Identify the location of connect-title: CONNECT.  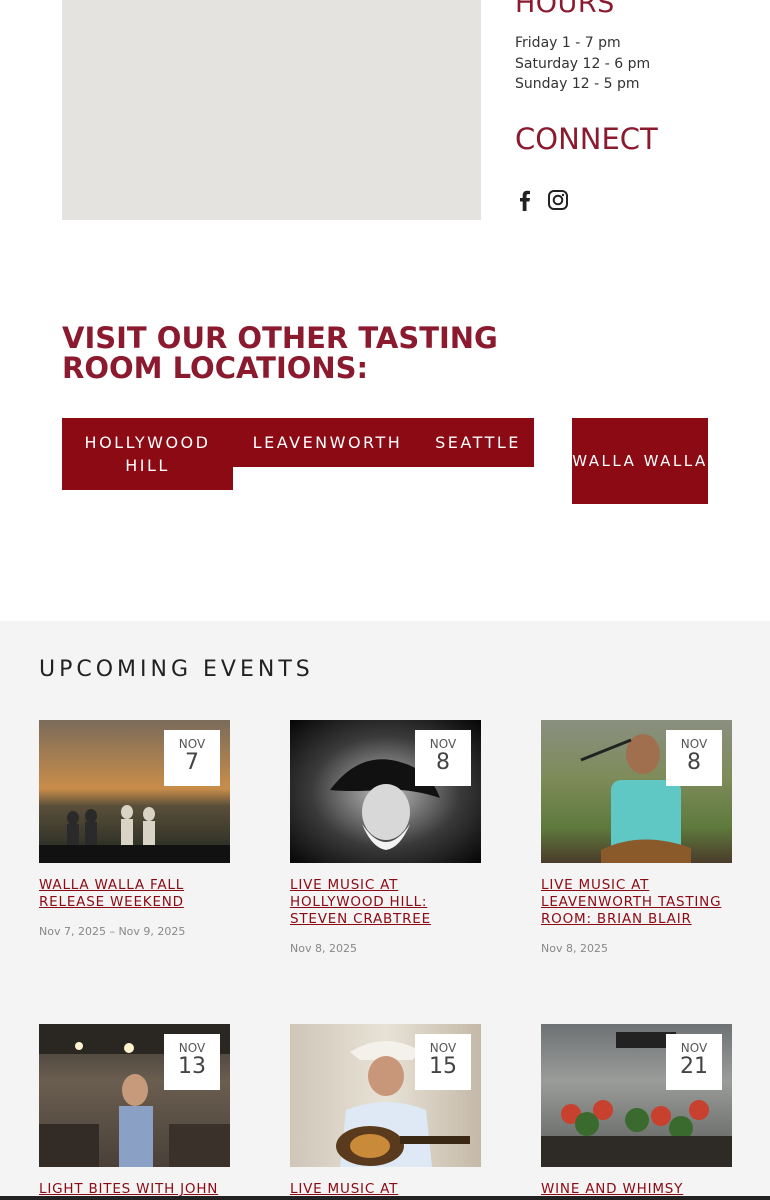
(586, 139).